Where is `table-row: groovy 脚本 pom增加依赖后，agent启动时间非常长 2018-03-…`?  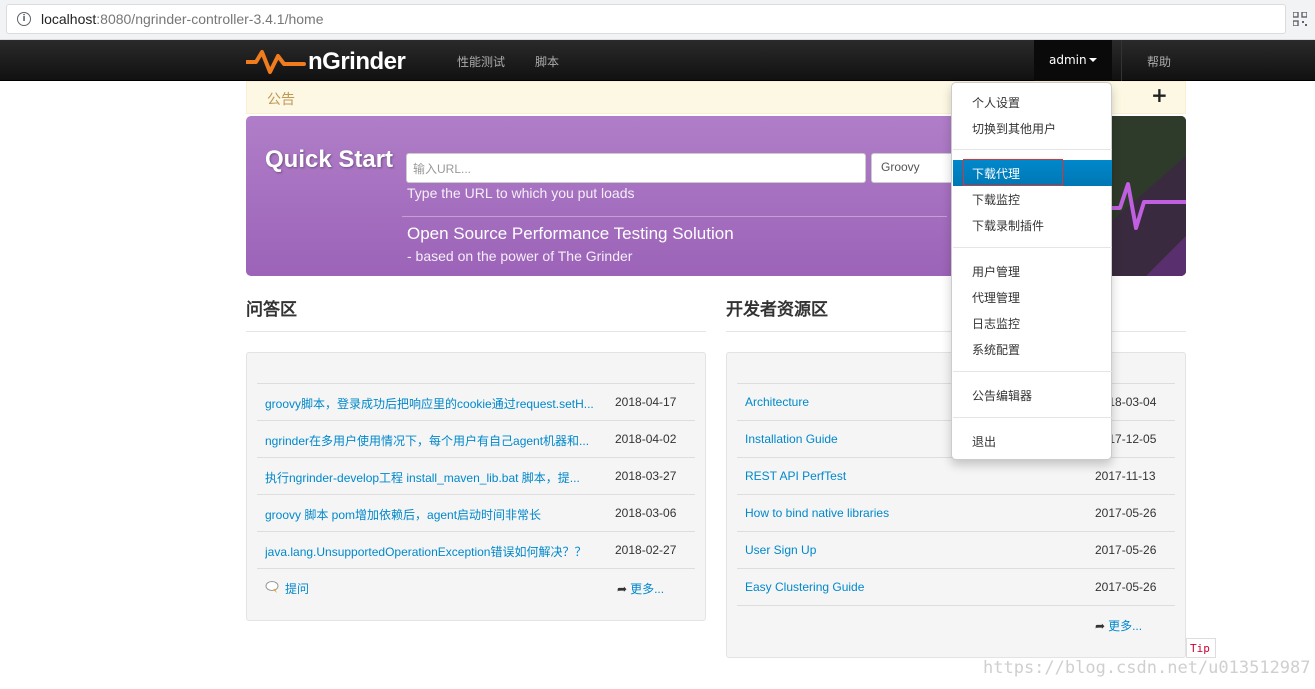 table-row: groovy 脚本 pom增加依赖后，agent启动时间非常长 2018-03-… is located at coordinates (476, 512).